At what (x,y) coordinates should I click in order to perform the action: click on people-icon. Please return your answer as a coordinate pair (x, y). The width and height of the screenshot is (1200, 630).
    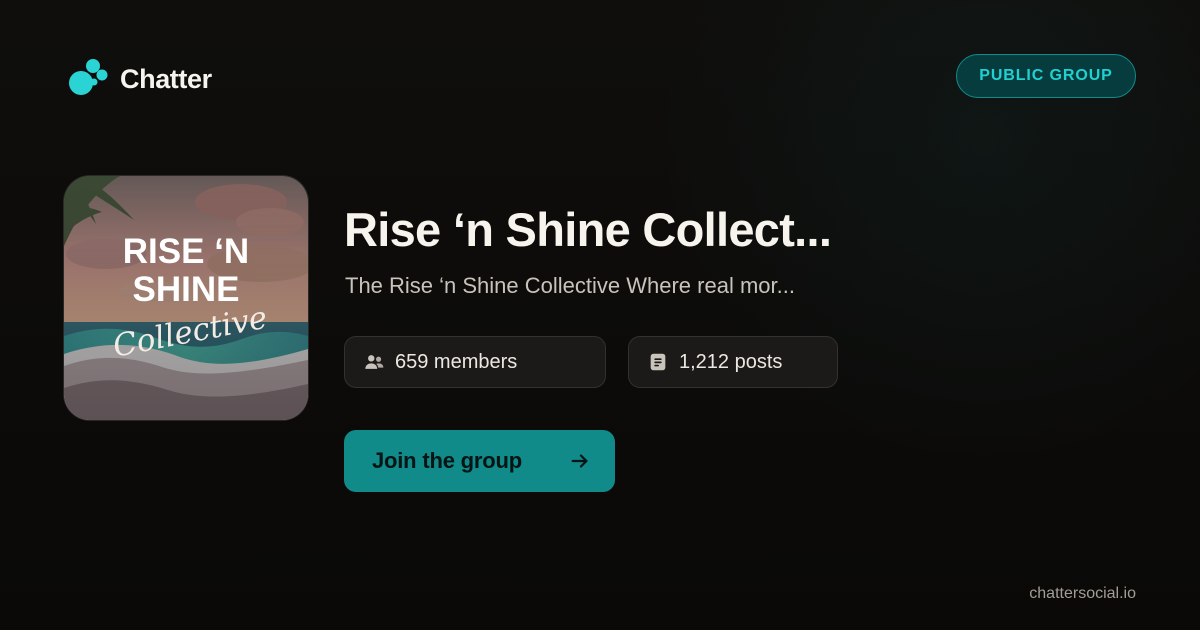
    Looking at the image, I should click on (374, 362).